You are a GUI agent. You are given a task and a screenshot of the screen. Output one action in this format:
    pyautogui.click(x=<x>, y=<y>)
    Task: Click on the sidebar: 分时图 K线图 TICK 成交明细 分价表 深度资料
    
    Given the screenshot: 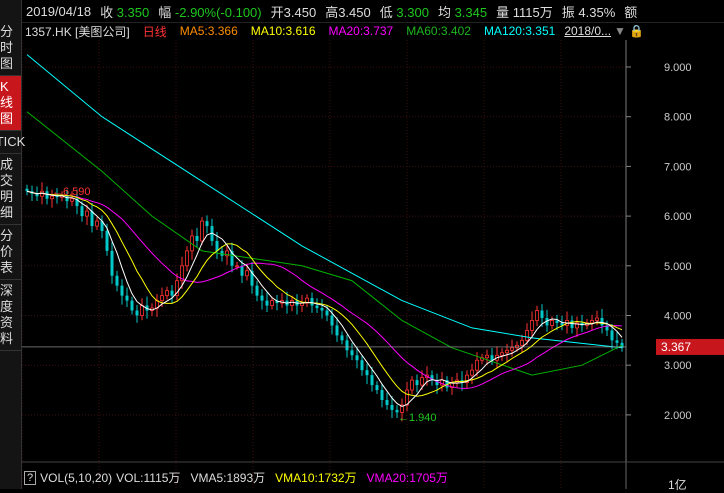 What is the action you would take?
    pyautogui.click(x=12, y=244)
    